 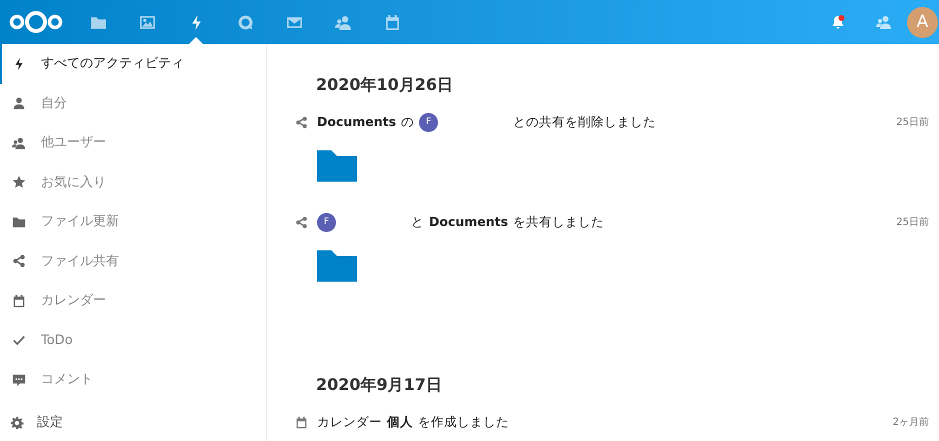 I want to click on active-indicator-icon, so click(x=196, y=40).